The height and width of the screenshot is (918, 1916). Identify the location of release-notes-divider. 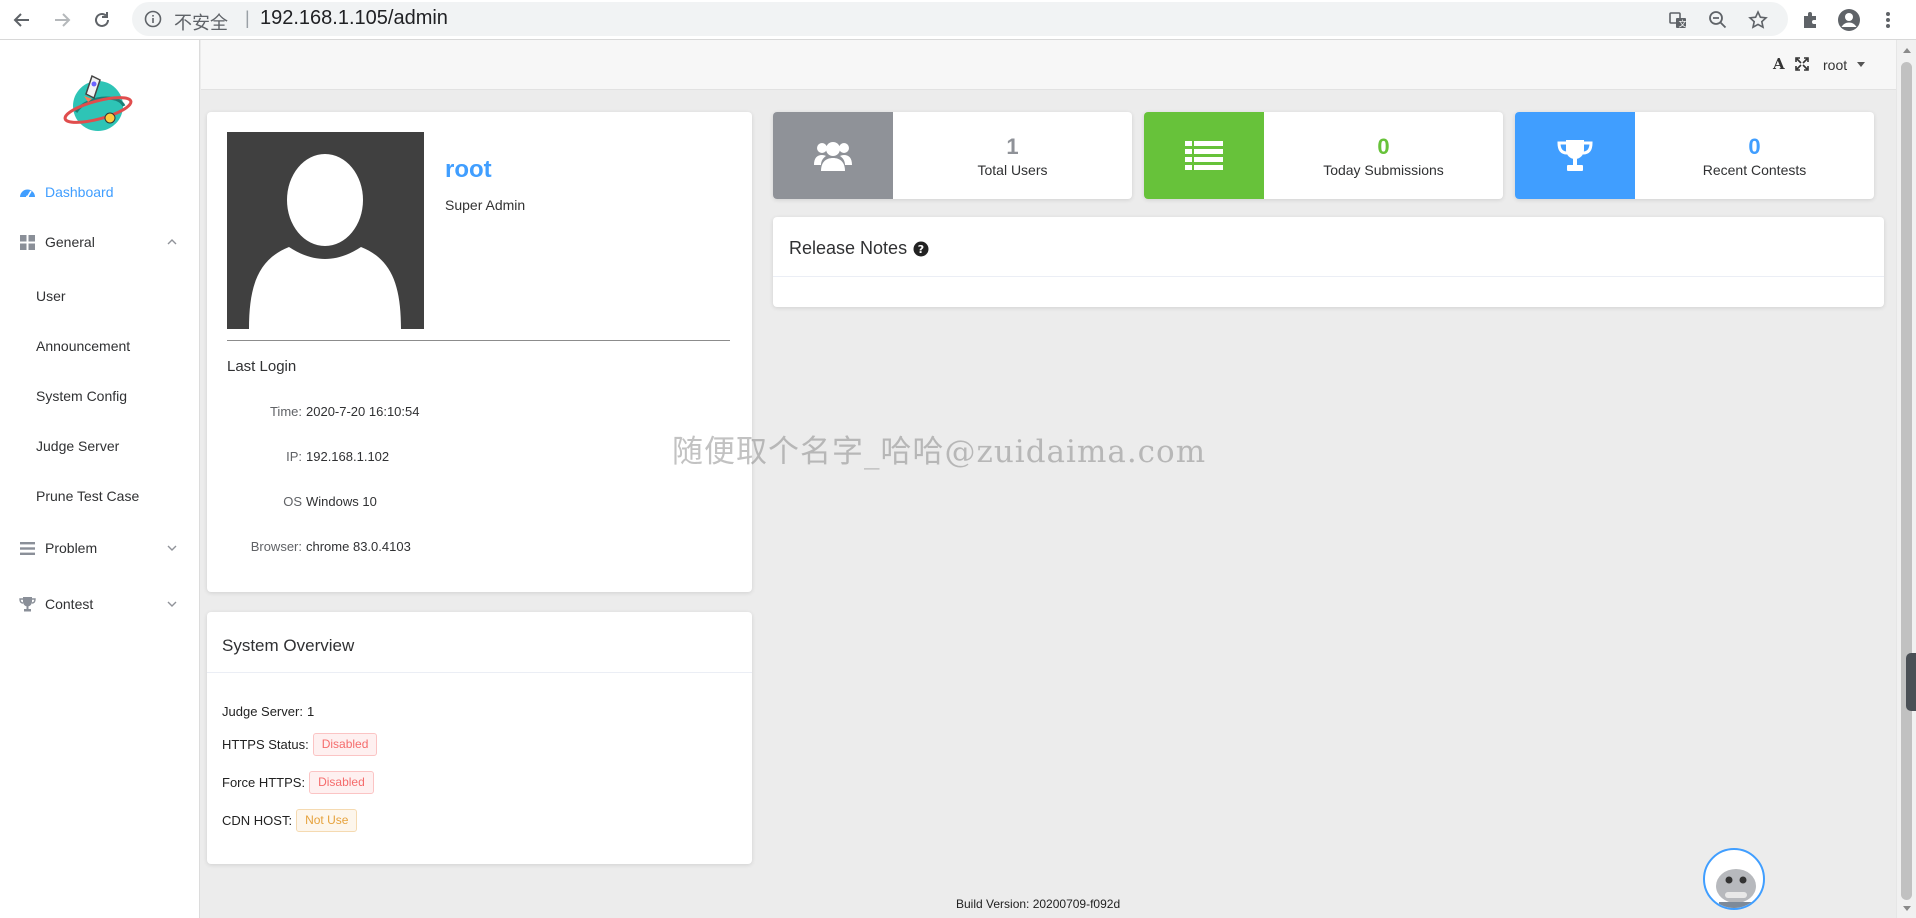
(1328, 276).